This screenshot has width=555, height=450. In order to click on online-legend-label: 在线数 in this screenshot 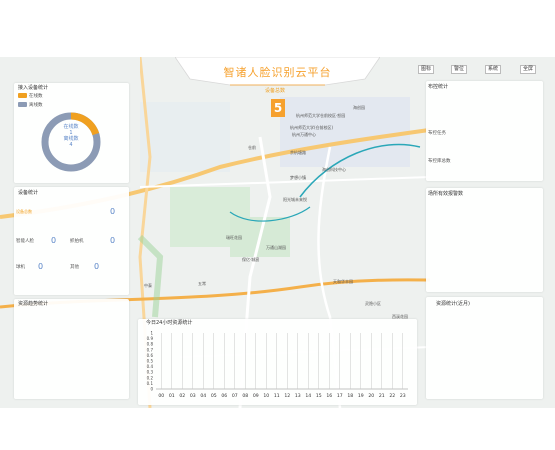, I will do `click(36, 96)`.